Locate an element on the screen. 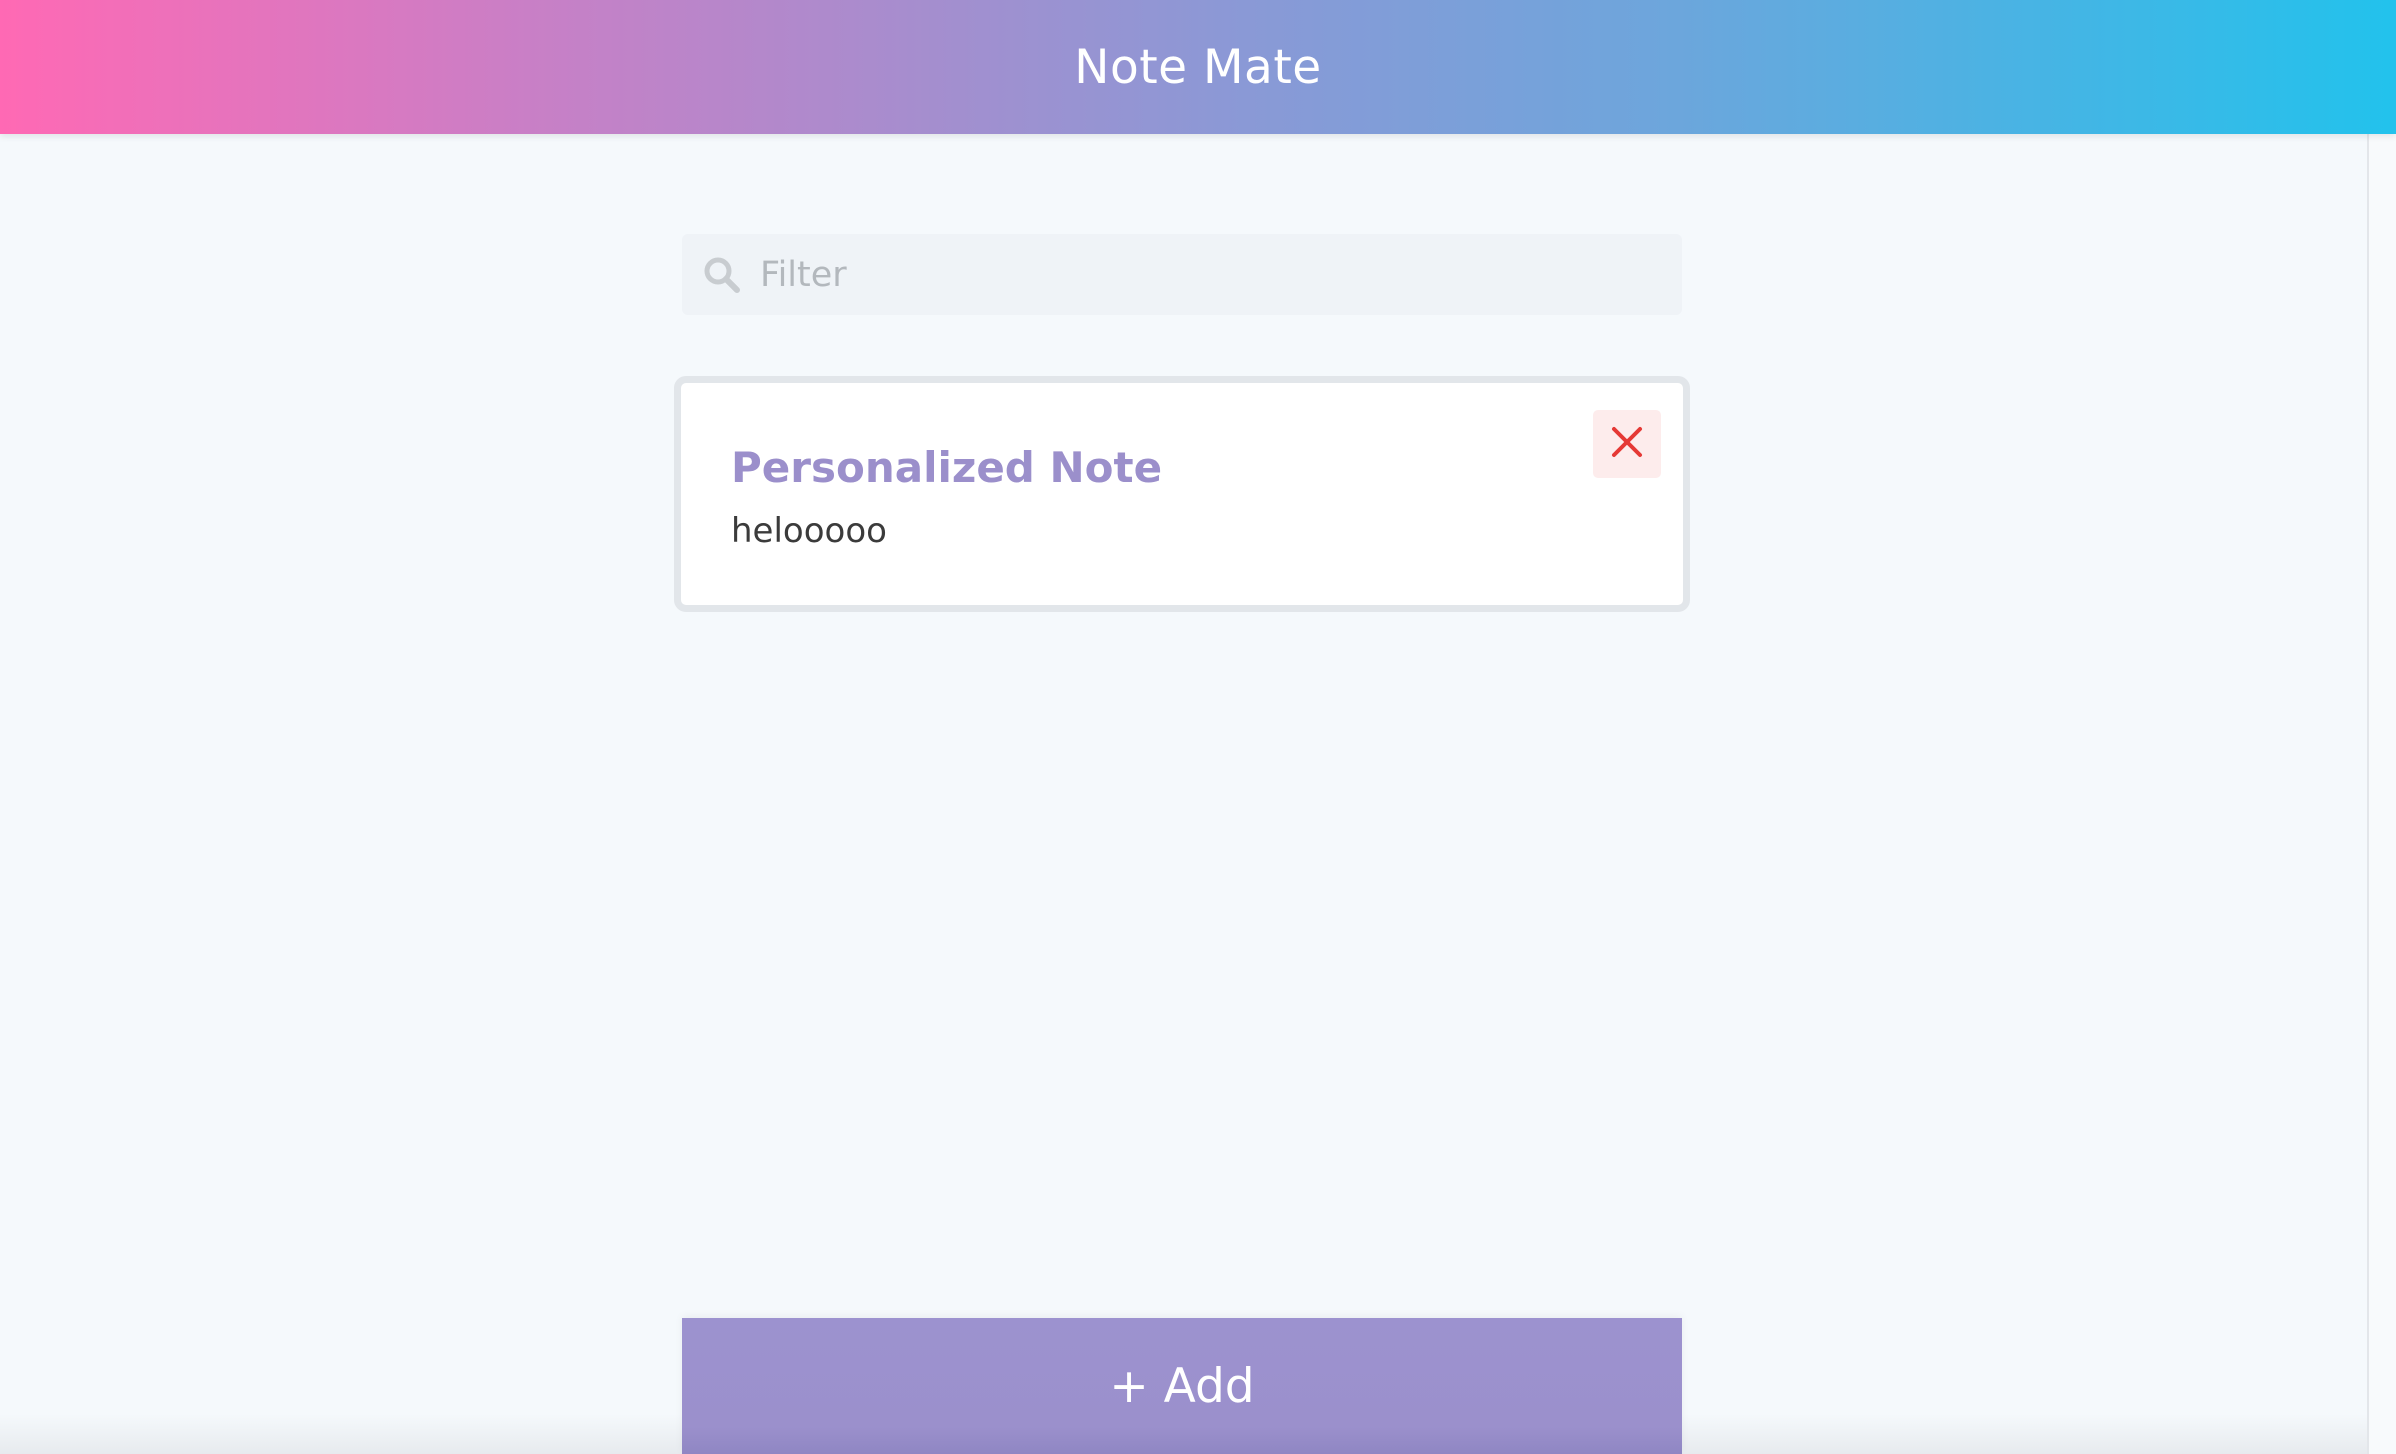 Image resolution: width=2396 pixels, height=1454 pixels. add-note-button: + Add is located at coordinates (1182, 1386).